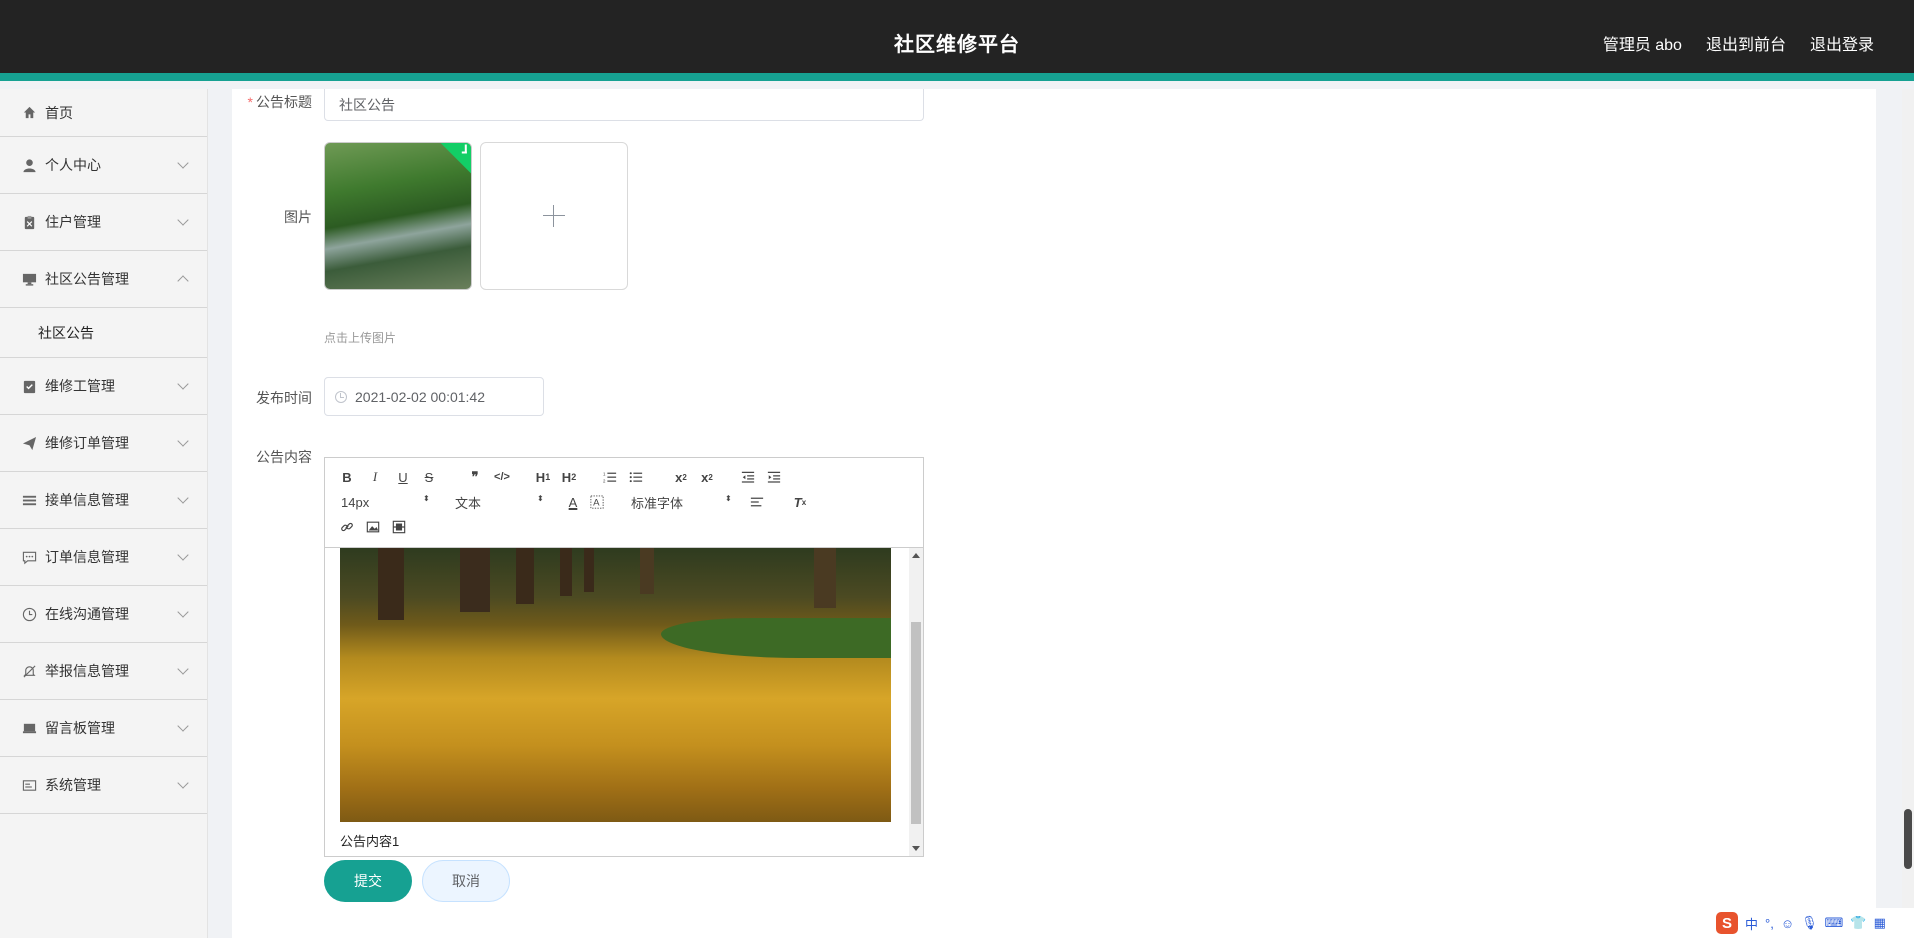 This screenshot has width=1914, height=938. Describe the element at coordinates (800, 502) in the screenshot. I see `clear-format-icon: Tx` at that location.